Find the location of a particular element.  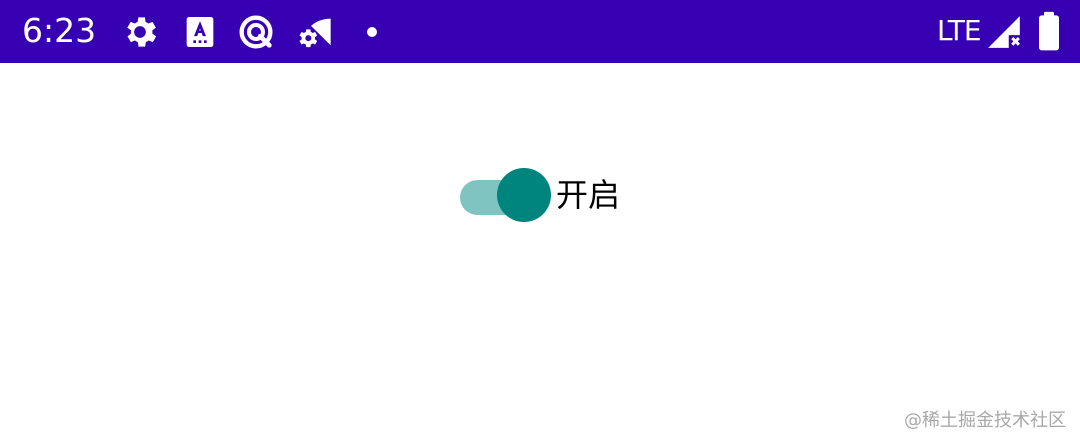

notification-dot-icon is located at coordinates (372, 32).